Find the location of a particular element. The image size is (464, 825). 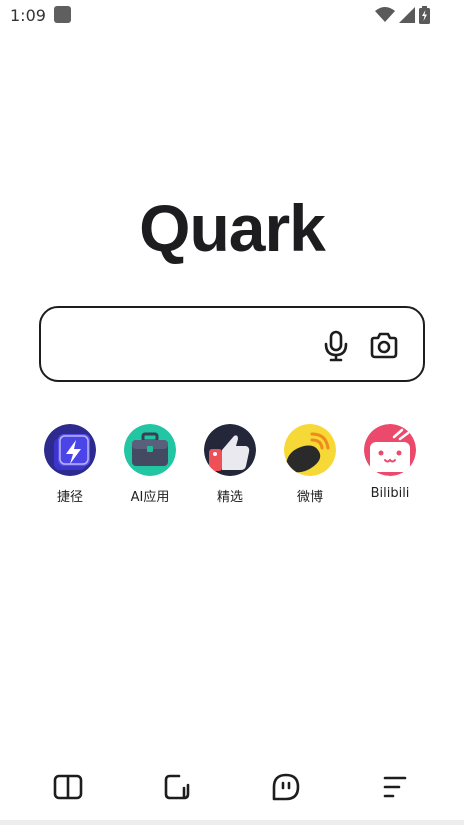

camera-button is located at coordinates (384, 346).